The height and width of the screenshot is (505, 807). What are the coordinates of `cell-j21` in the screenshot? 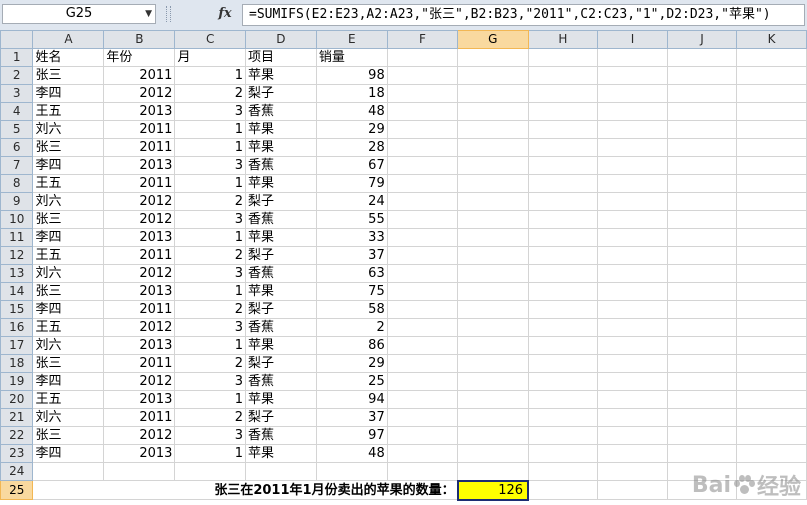 It's located at (702, 417).